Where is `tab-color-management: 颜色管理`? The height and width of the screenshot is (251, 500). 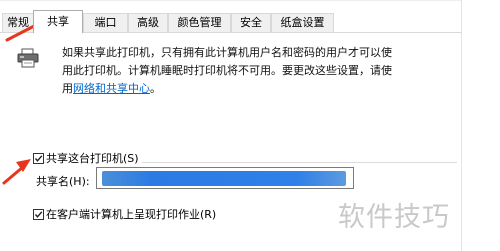
tab-color-management: 颜色管理 is located at coordinates (199, 22).